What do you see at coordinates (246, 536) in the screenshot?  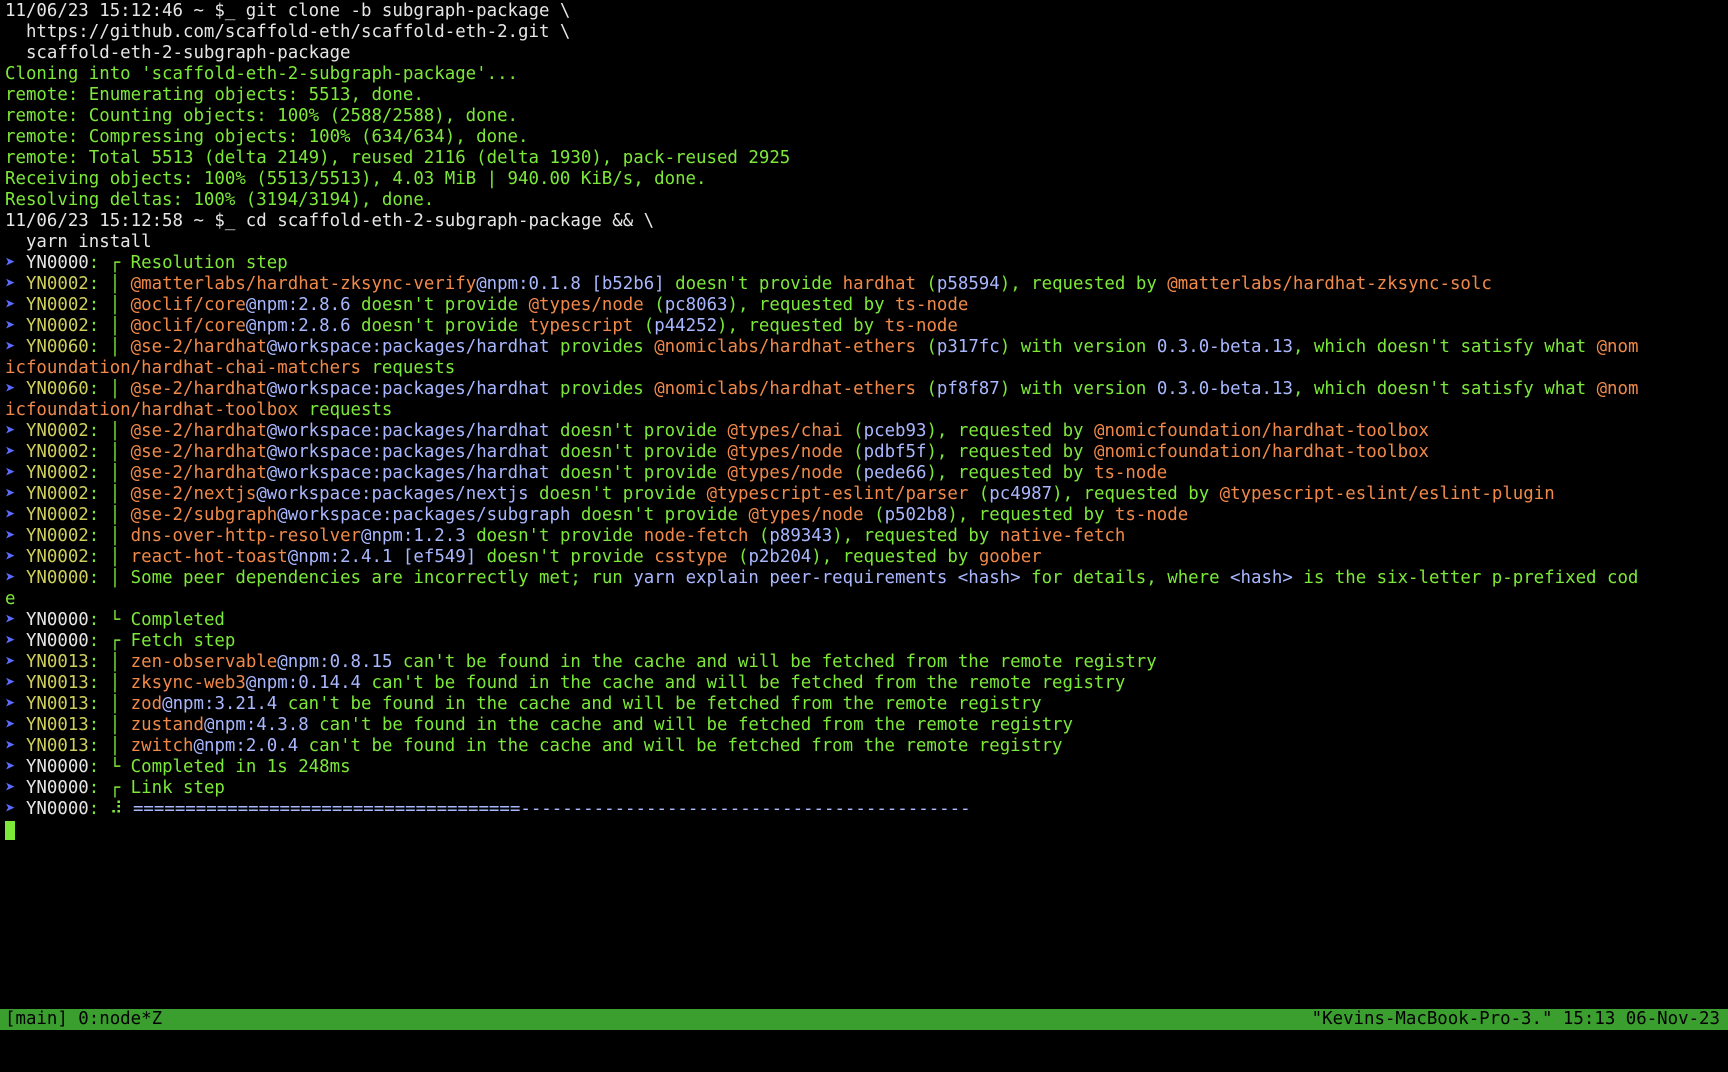 I see `terminal-text-segment: dns-over-http-resolver` at bounding box center [246, 536].